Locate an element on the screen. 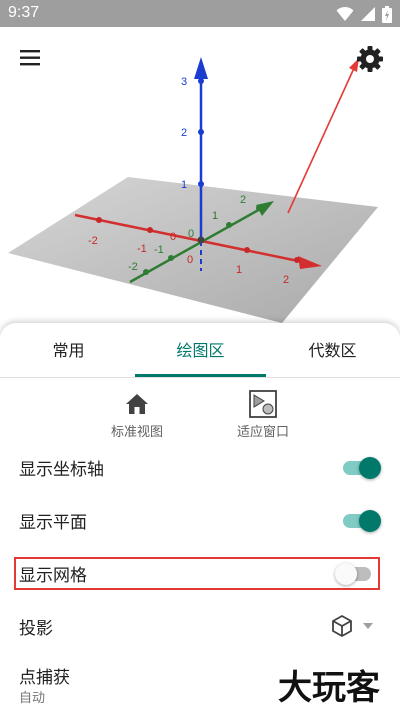 The height and width of the screenshot is (710, 400). projection-row: 投影 is located at coordinates (200, 626).